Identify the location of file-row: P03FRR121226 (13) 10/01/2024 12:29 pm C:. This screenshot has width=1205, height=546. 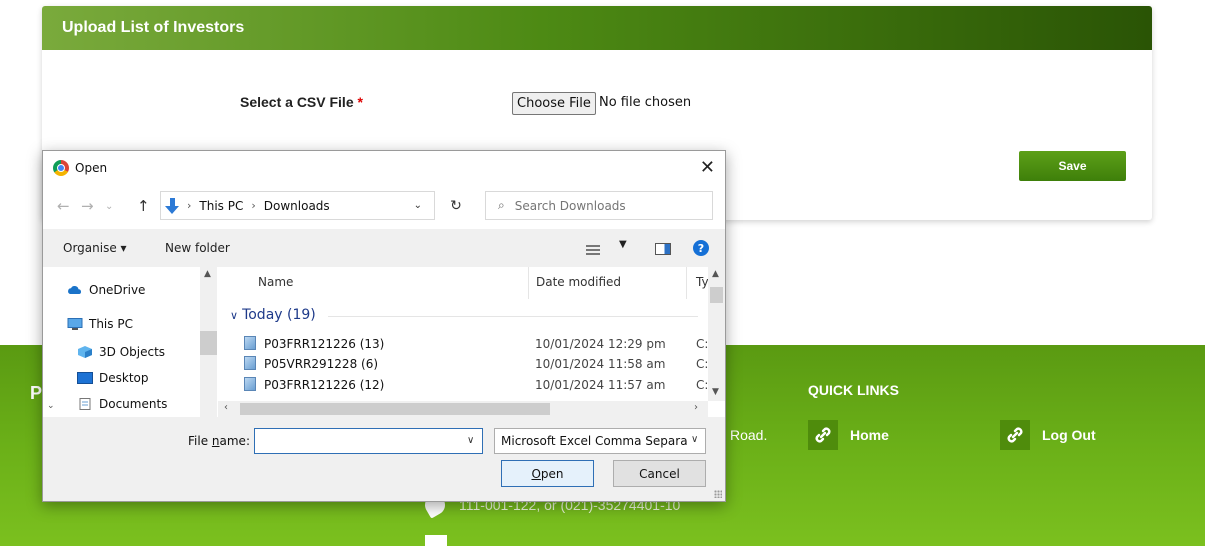
(463, 344).